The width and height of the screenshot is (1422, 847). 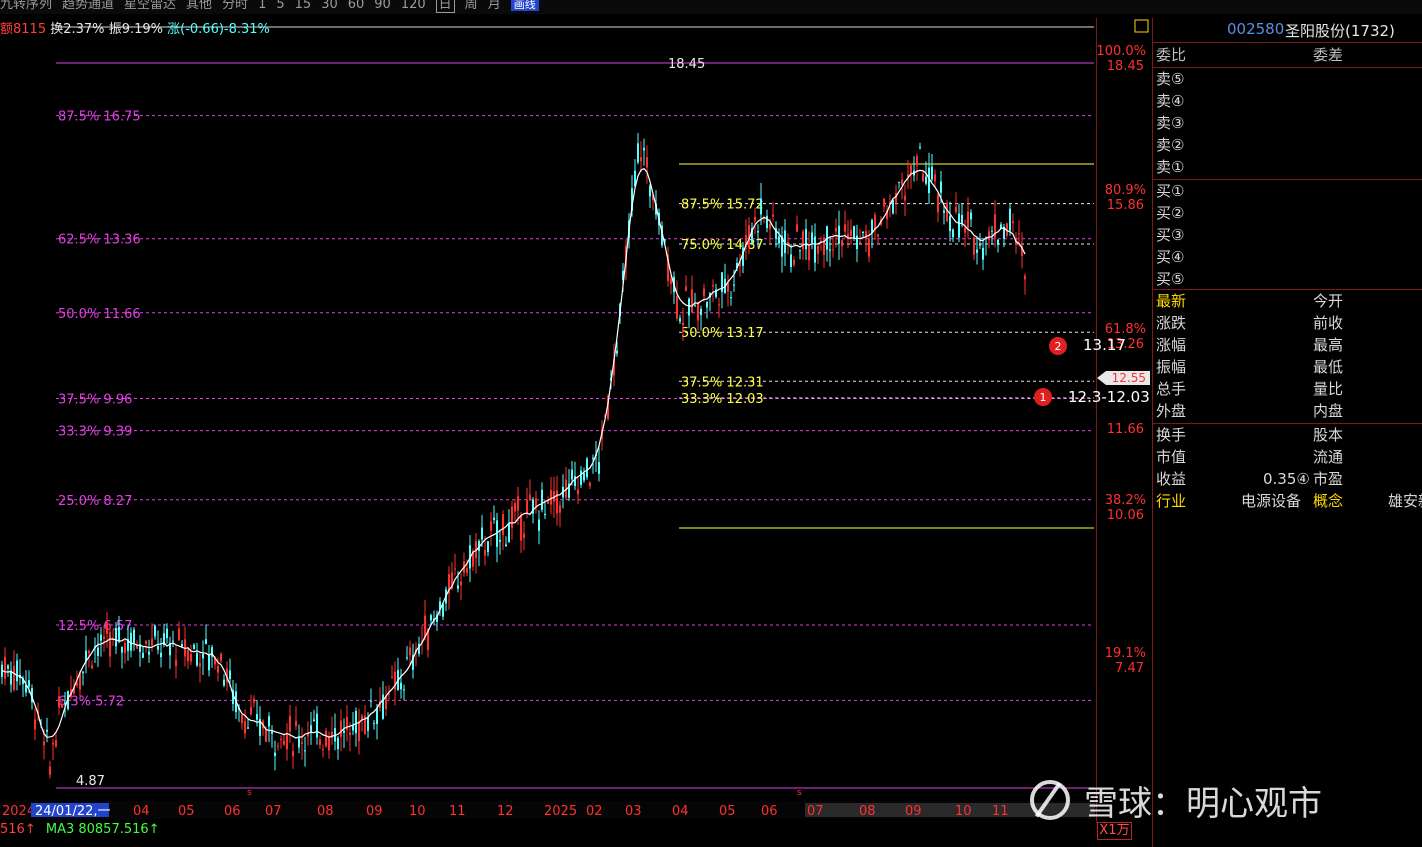 I want to click on x-tick-5: 07, so click(x=273, y=811).